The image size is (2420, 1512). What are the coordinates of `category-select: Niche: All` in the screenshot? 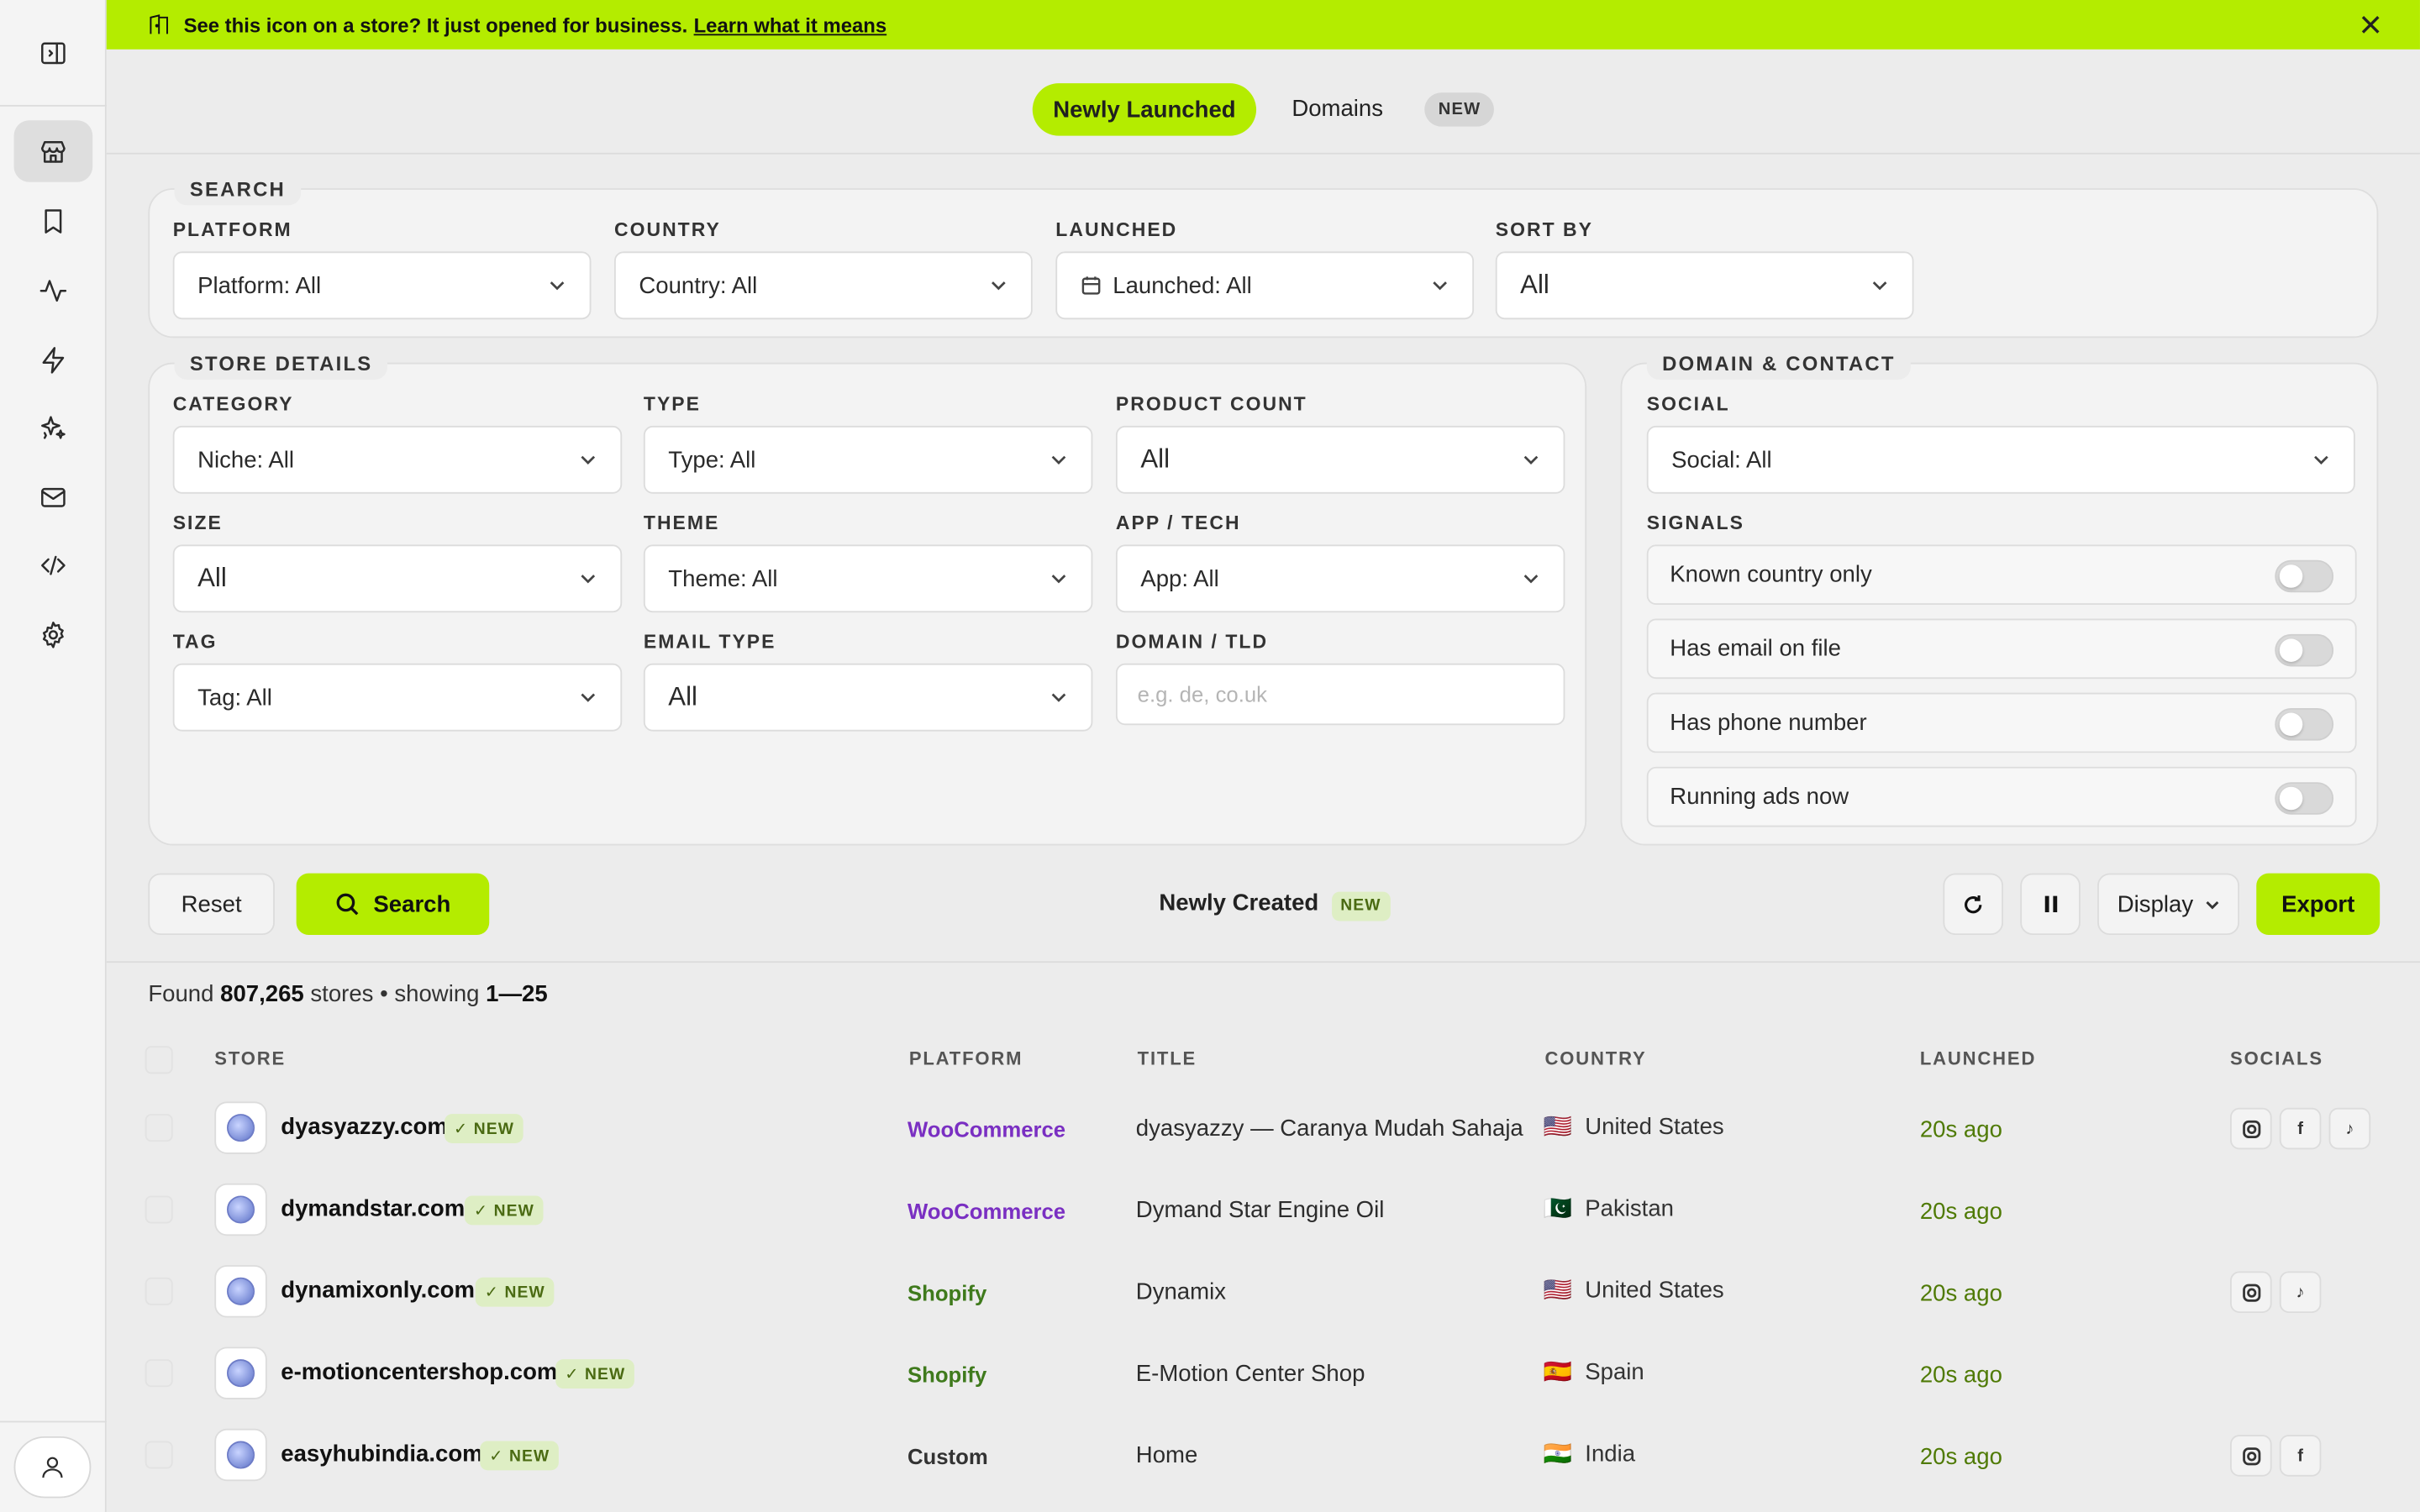 It's located at (397, 459).